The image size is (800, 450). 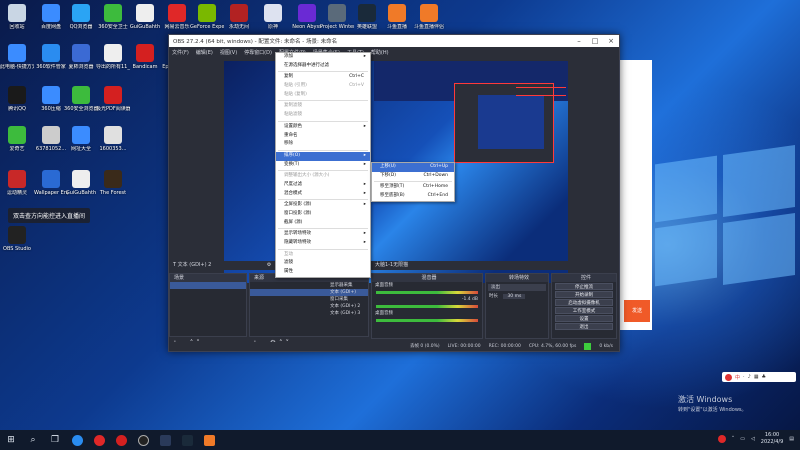 What do you see at coordinates (611, 41) in the screenshot?
I see `close-icon: ×` at bounding box center [611, 41].